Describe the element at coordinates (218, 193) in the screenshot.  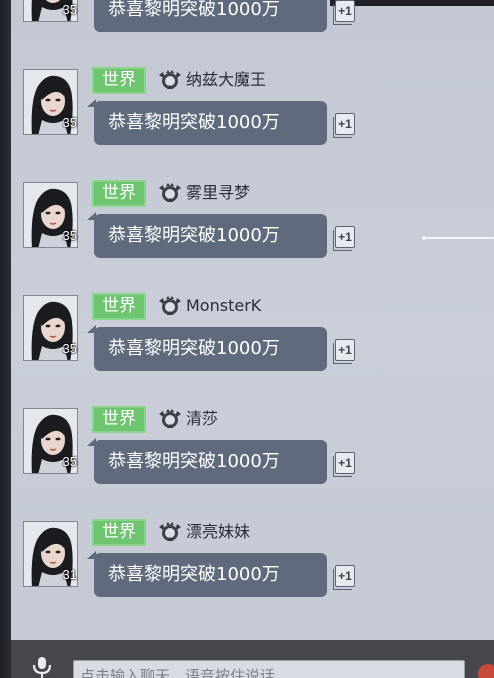
I see `username: 雾里寻梦` at that location.